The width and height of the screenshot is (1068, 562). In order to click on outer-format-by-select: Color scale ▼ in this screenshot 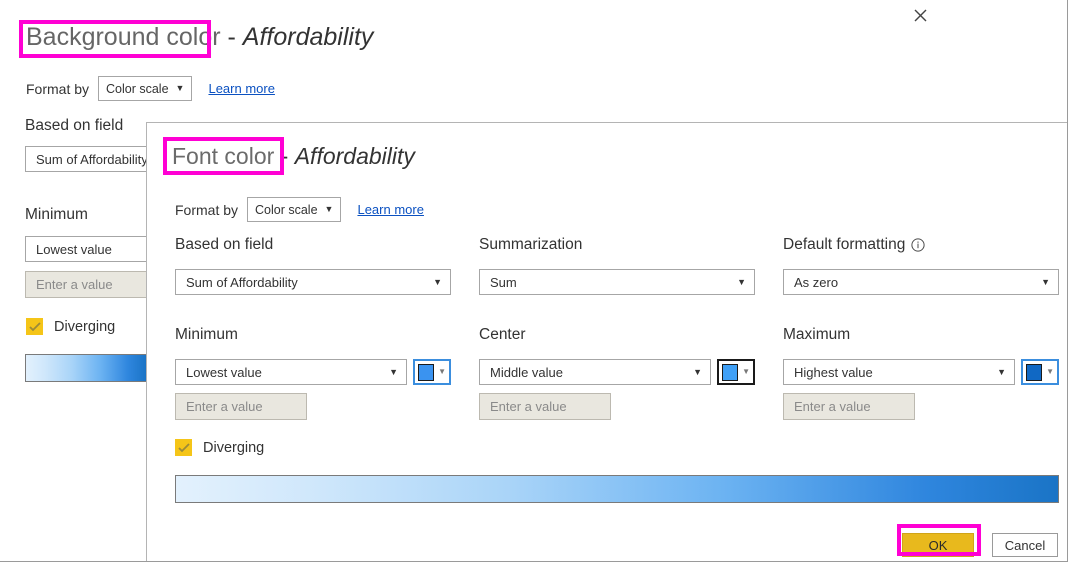, I will do `click(145, 88)`.